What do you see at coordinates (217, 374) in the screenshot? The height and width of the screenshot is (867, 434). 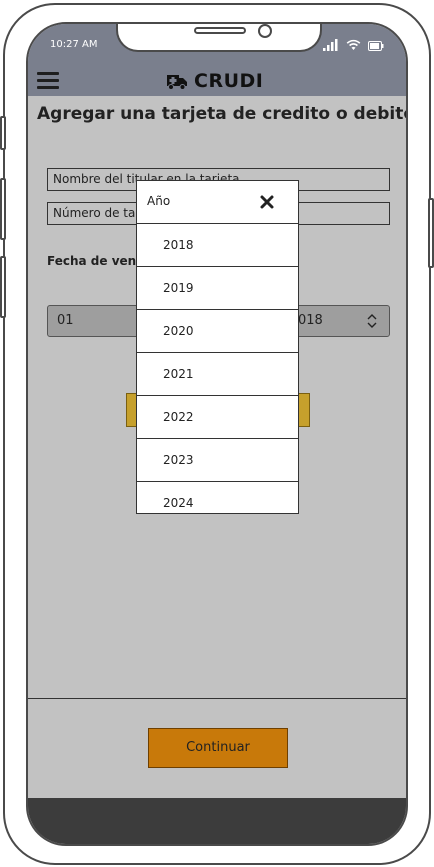 I see `year-option-2021: 2021` at bounding box center [217, 374].